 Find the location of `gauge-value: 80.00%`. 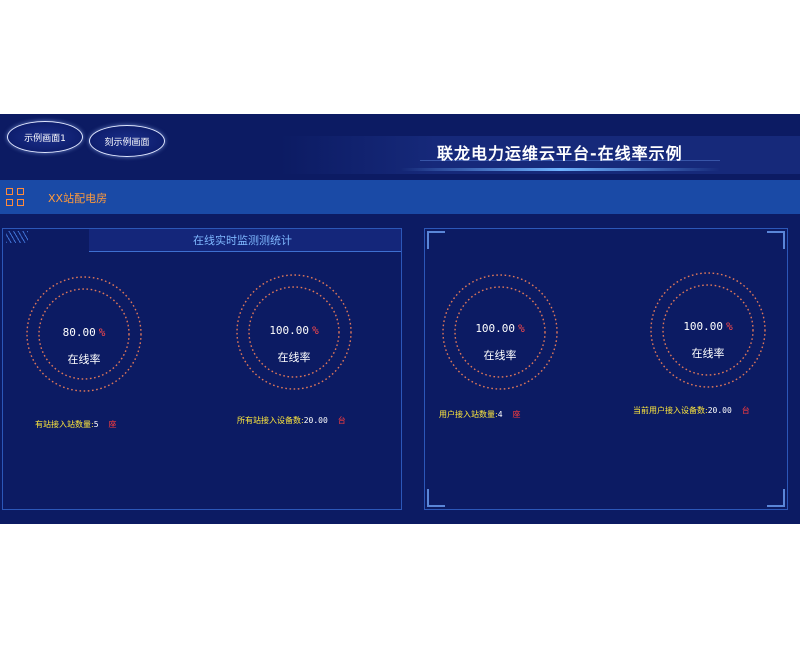

gauge-value: 80.00% is located at coordinates (84, 332).